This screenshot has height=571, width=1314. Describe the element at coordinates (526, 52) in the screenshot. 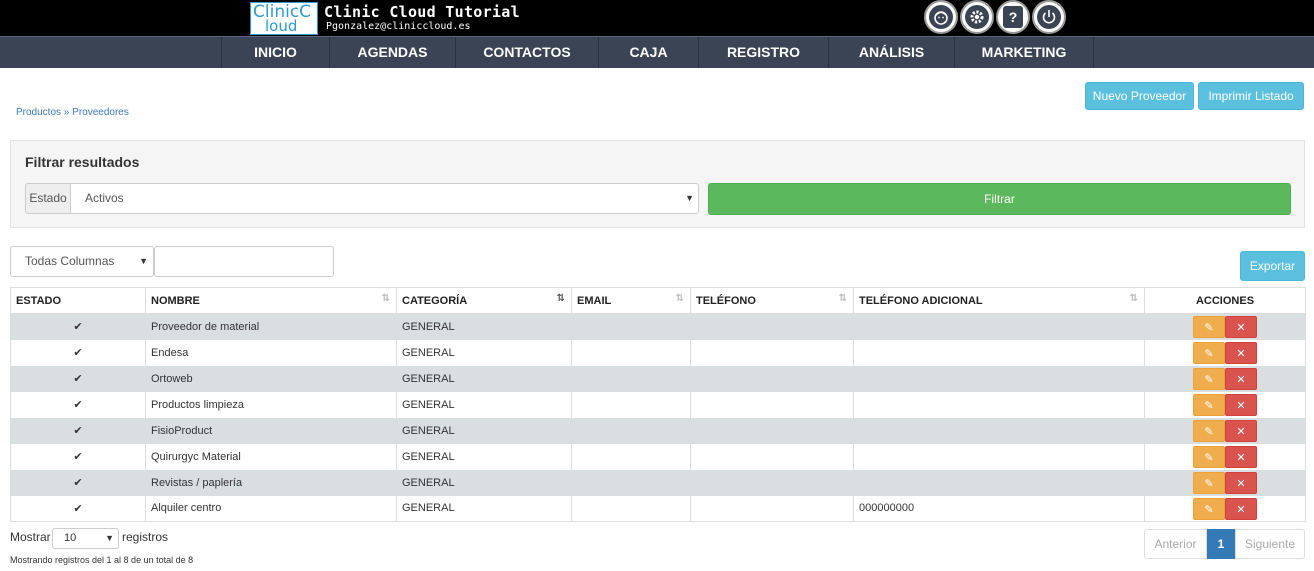

I see `nav-item-contactos: CONTACTOS` at that location.